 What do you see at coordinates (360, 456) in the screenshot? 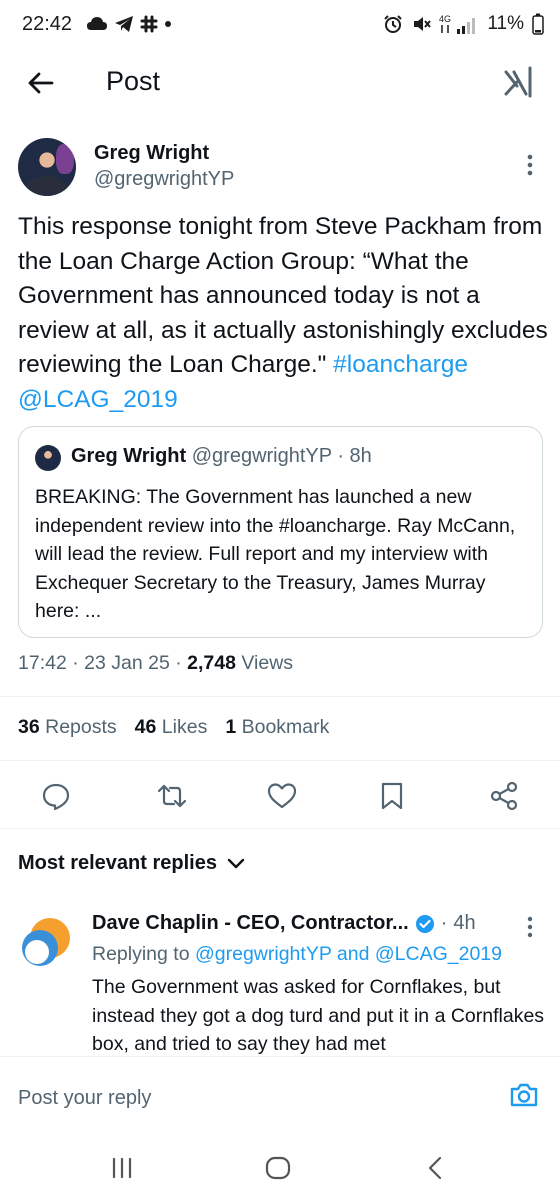
I see `quote-age: 8h` at bounding box center [360, 456].